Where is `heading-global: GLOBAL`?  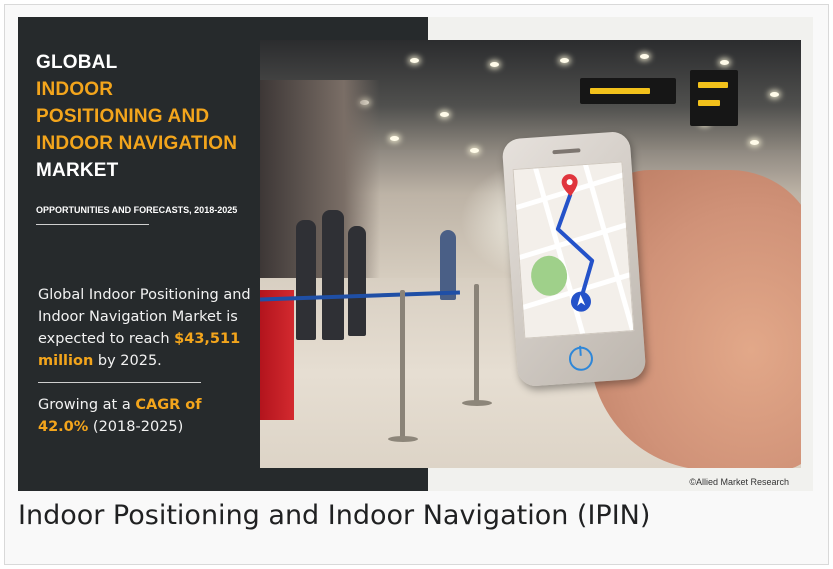
heading-global: GLOBAL is located at coordinates (77, 62).